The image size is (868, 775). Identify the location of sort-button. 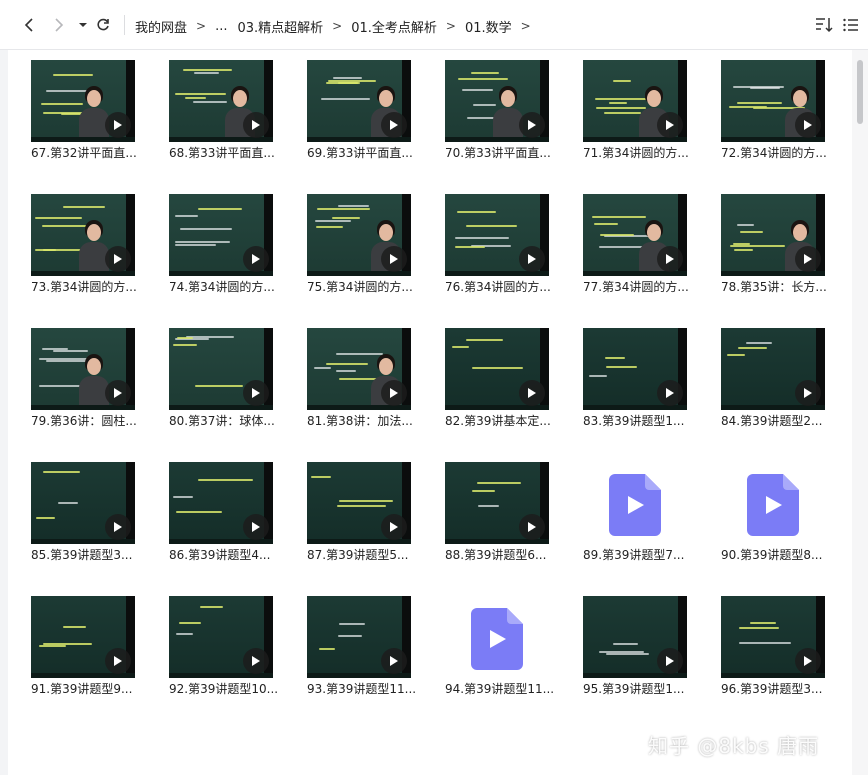
(824, 25).